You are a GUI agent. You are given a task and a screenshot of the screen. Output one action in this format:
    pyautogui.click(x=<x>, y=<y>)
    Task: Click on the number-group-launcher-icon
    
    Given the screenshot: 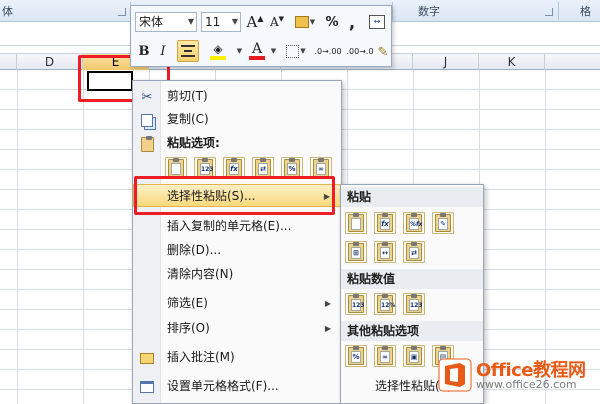 What is the action you would take?
    pyautogui.click(x=549, y=12)
    